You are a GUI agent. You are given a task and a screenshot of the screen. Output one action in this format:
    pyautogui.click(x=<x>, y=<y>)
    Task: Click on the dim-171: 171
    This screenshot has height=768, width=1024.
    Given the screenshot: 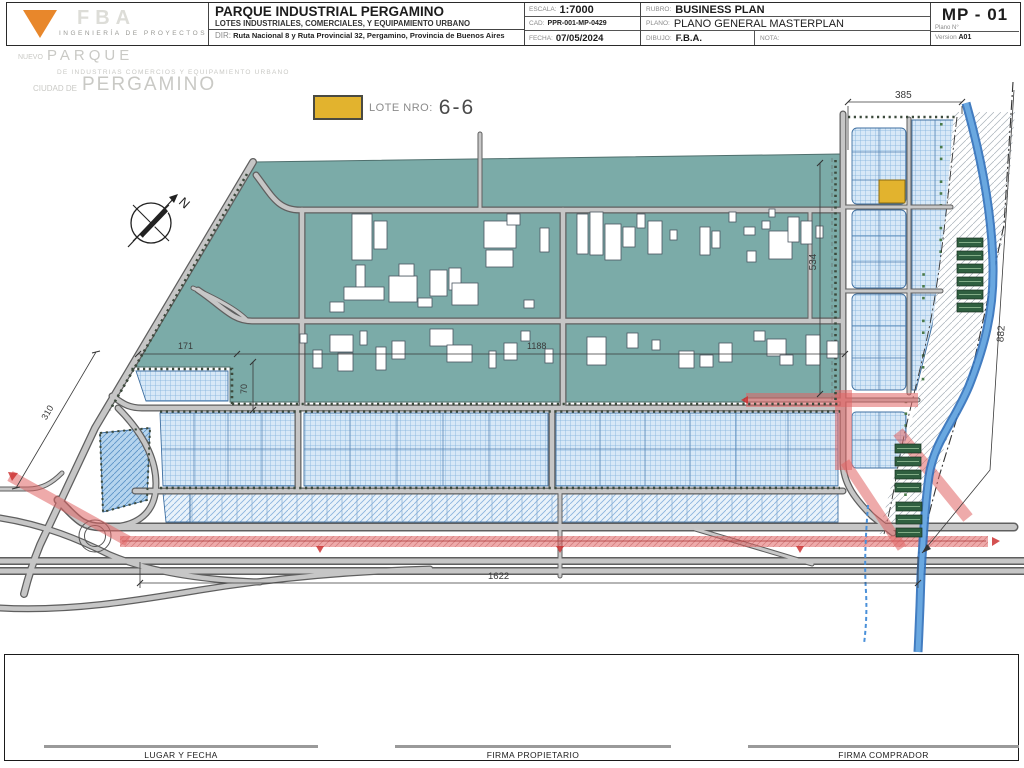 What is the action you would take?
    pyautogui.click(x=185, y=346)
    